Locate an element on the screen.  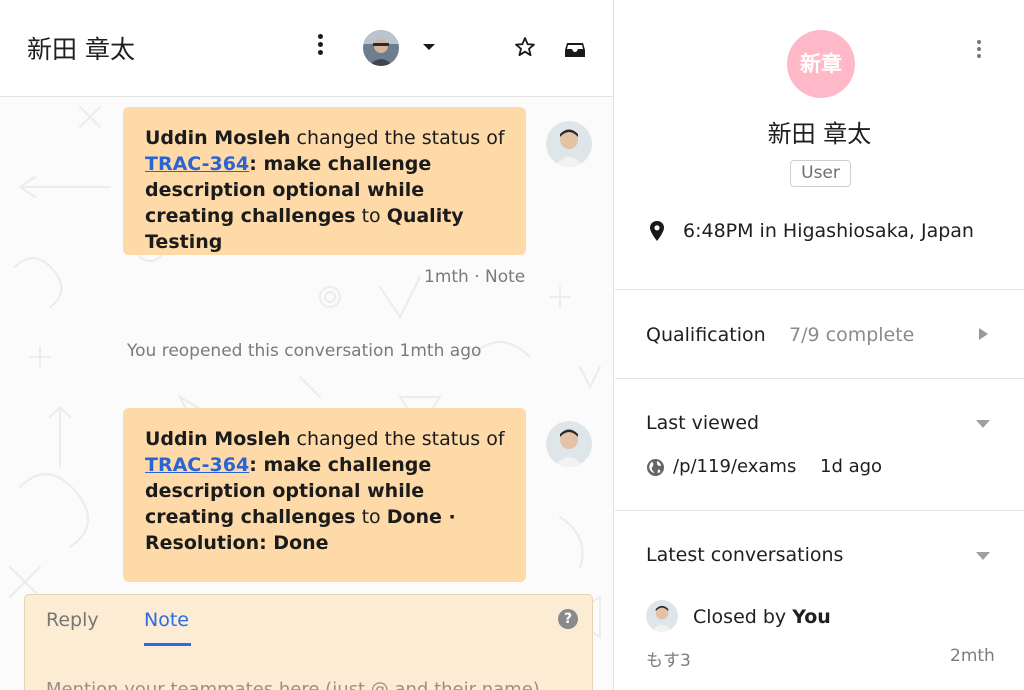
local-time: 6:48PM in Higashiosaka, Japan is located at coordinates (828, 231).